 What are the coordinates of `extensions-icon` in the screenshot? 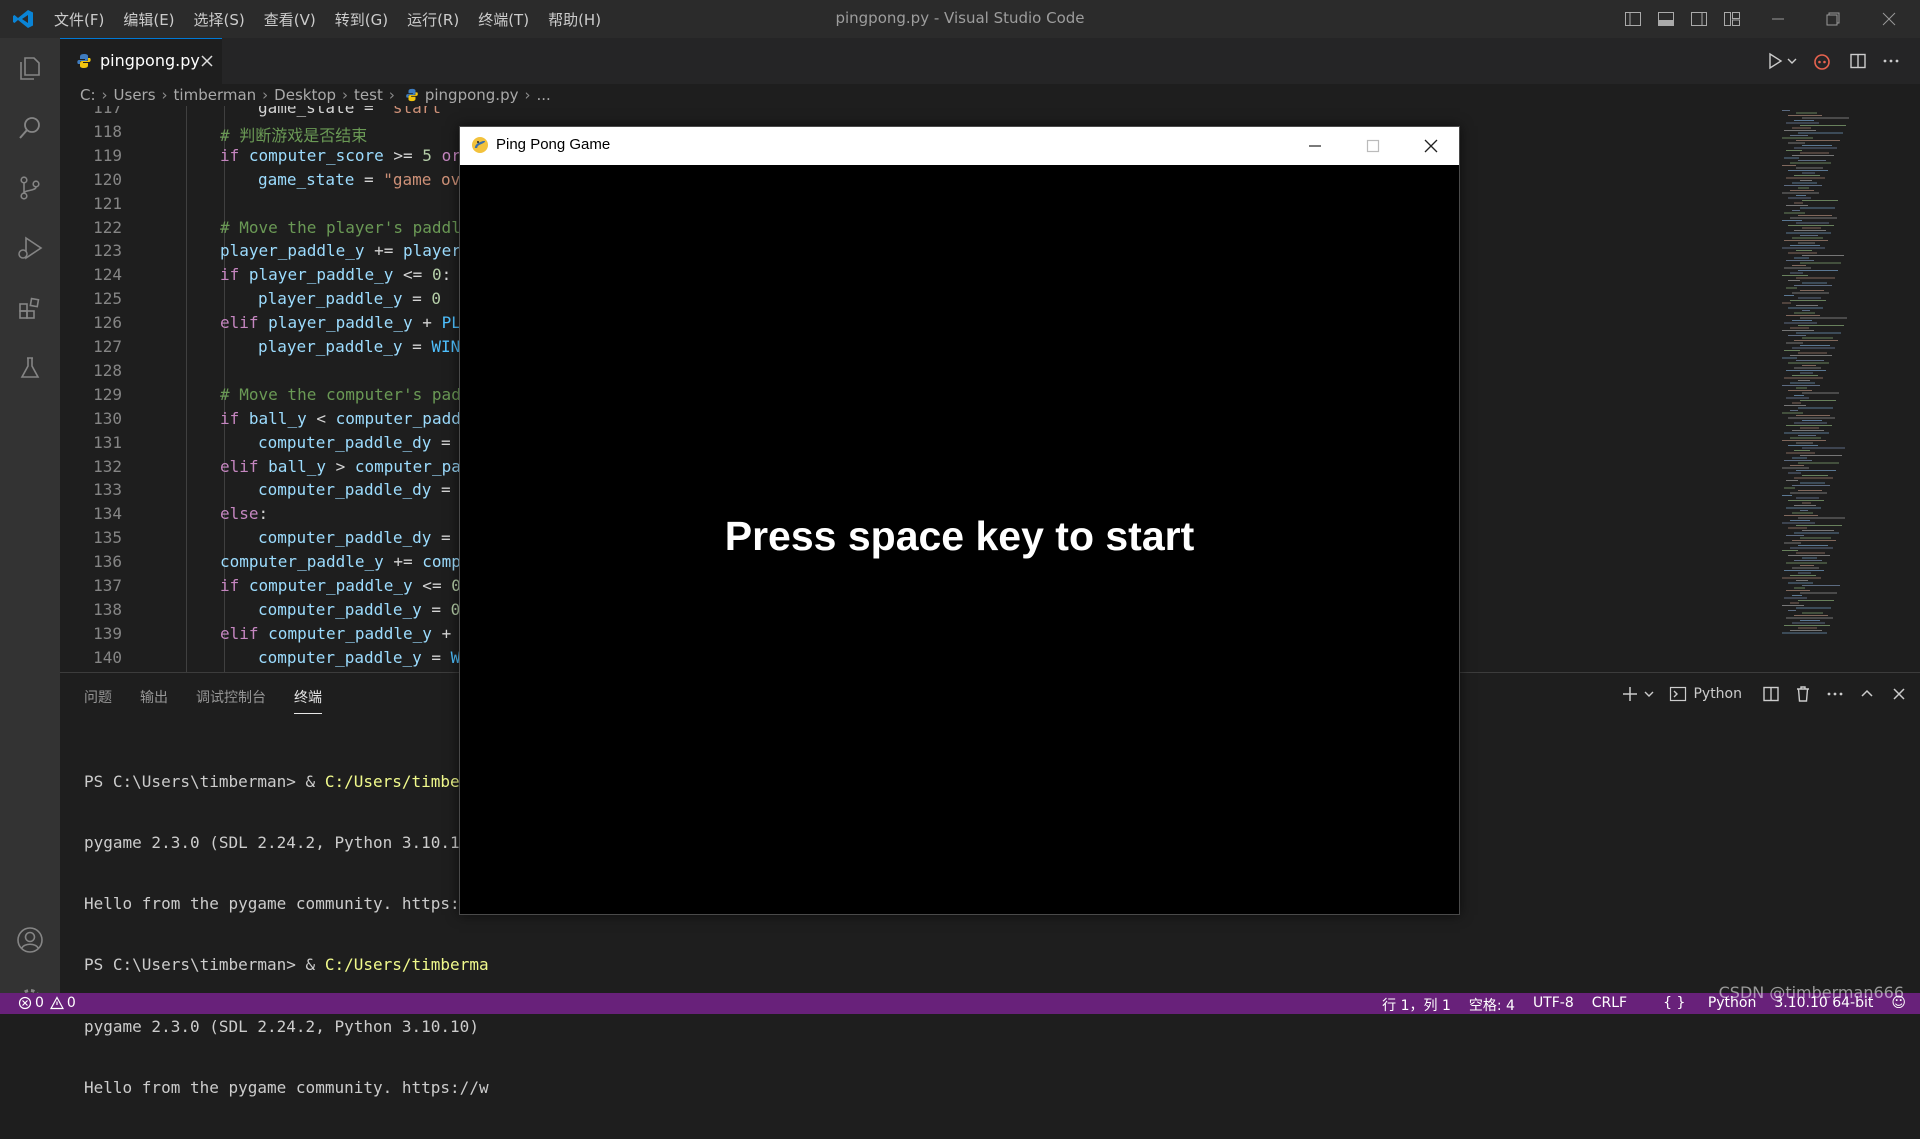 It's located at (30, 308).